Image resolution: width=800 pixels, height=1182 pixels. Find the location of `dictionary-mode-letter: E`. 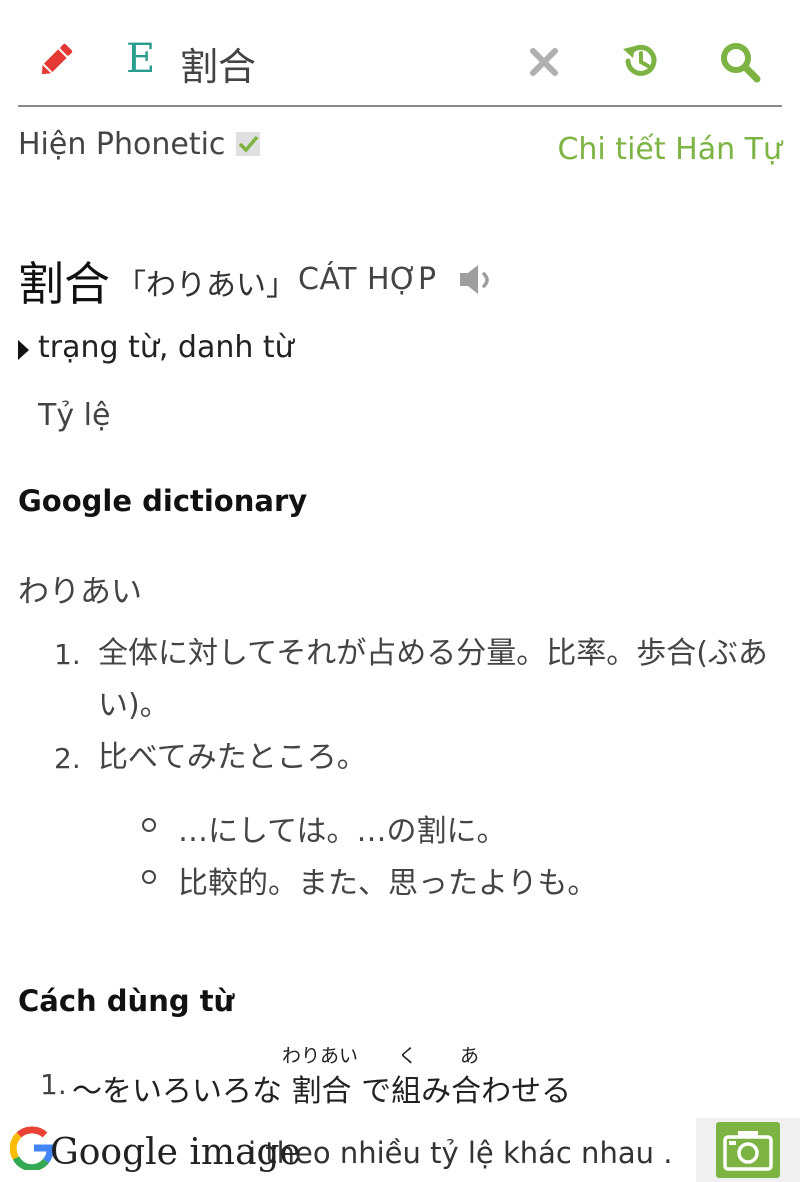

dictionary-mode-letter: E is located at coordinates (140, 59).